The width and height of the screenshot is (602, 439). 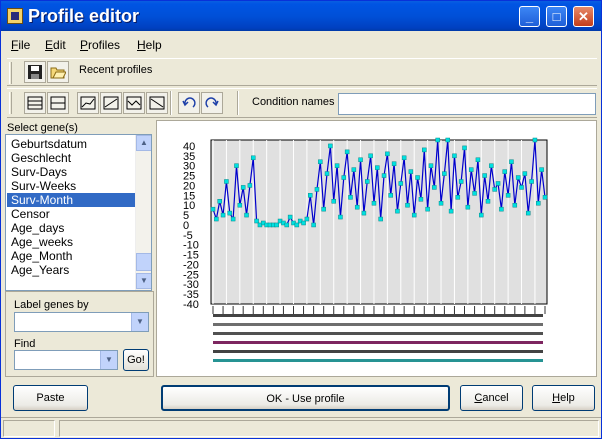 What do you see at coordinates (71, 158) in the screenshot?
I see `gene-list-item: Geschlecht` at bounding box center [71, 158].